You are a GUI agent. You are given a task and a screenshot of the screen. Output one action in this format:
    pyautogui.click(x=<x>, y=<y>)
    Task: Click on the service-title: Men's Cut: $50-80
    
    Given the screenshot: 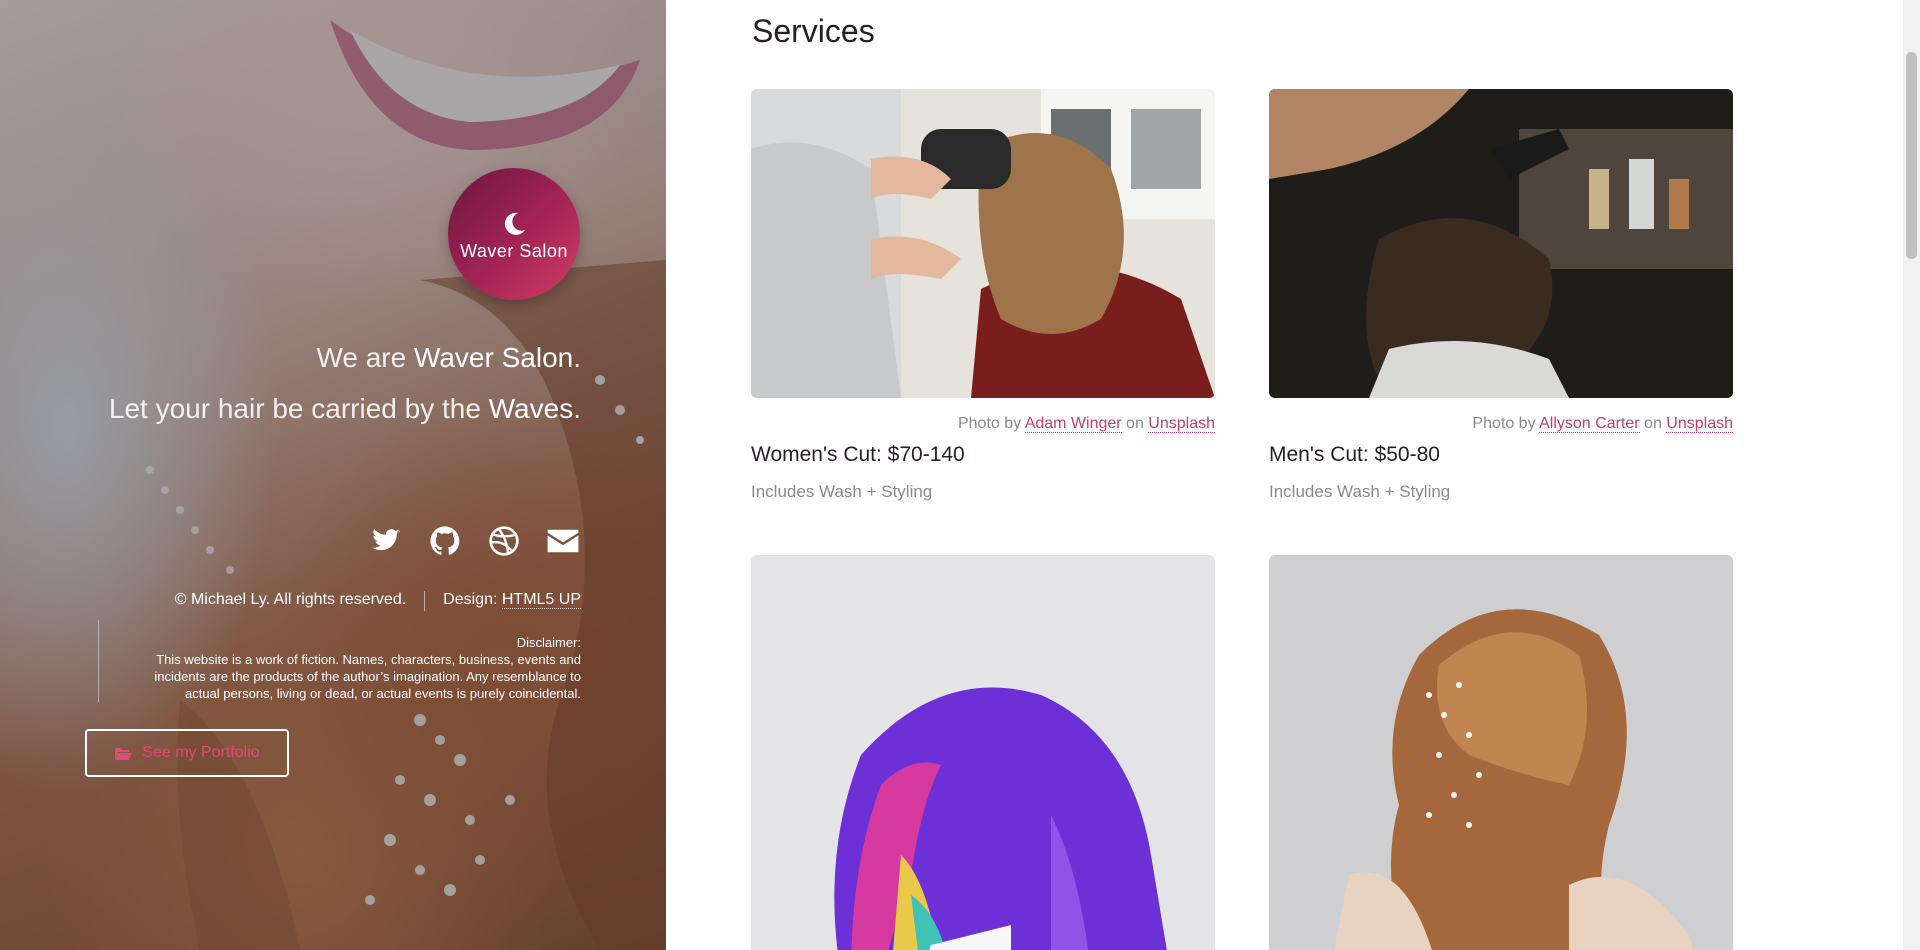 What is the action you would take?
    pyautogui.click(x=1354, y=454)
    